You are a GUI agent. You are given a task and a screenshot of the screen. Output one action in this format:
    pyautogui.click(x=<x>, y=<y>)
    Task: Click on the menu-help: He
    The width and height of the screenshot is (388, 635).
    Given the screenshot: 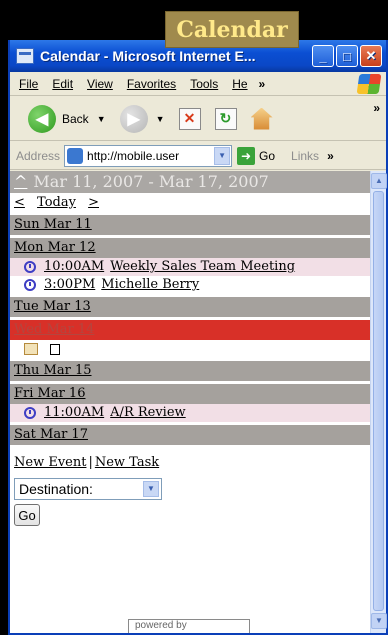 What is the action you would take?
    pyautogui.click(x=239, y=84)
    